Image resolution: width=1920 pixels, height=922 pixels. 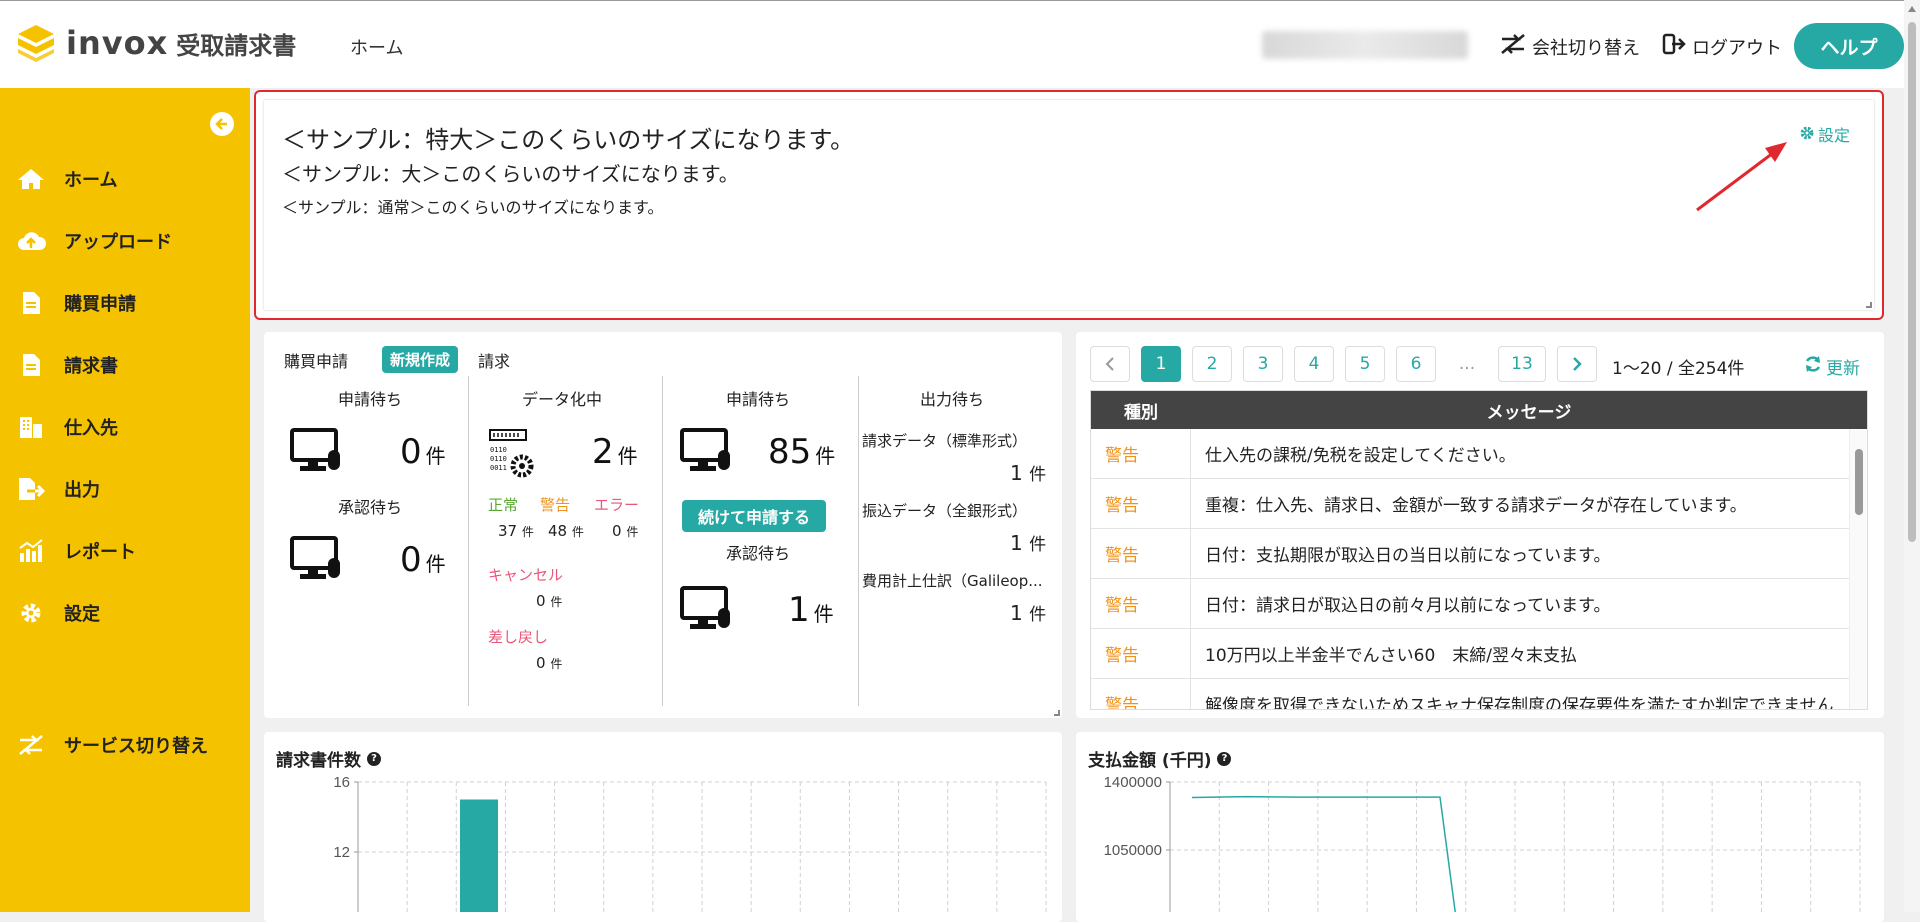 I want to click on logout-icon, so click(x=1674, y=46).